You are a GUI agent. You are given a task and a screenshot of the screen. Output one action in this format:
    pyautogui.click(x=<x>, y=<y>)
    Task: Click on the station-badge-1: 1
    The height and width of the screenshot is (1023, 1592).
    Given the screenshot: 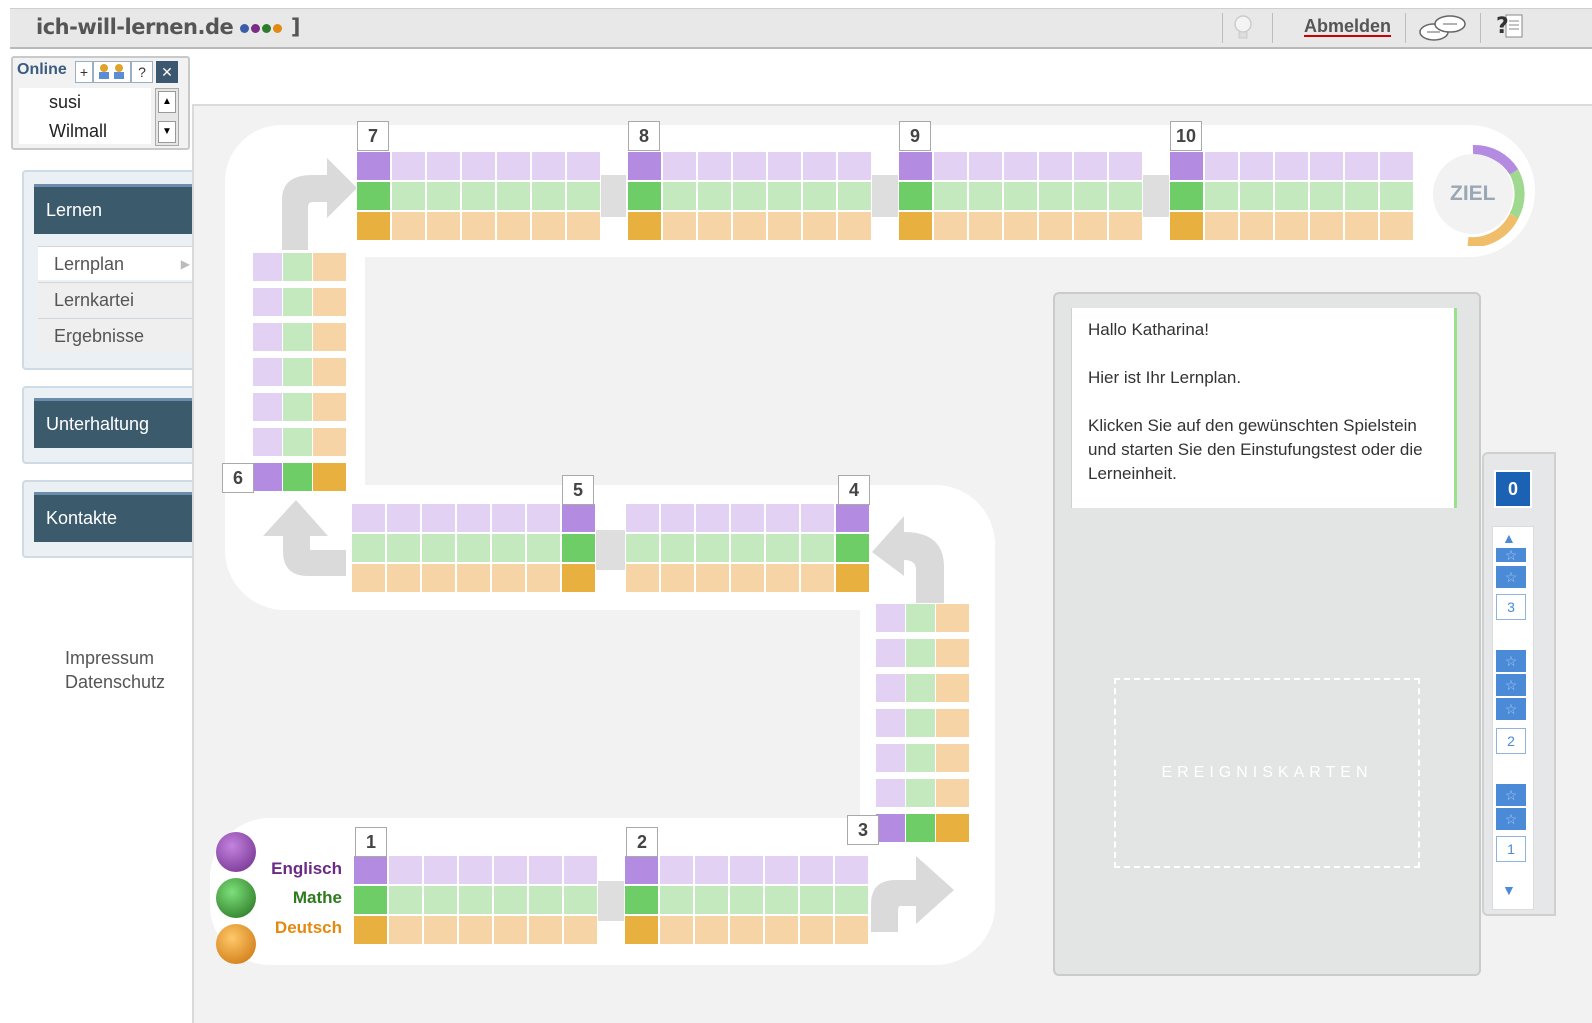 What is the action you would take?
    pyautogui.click(x=371, y=842)
    